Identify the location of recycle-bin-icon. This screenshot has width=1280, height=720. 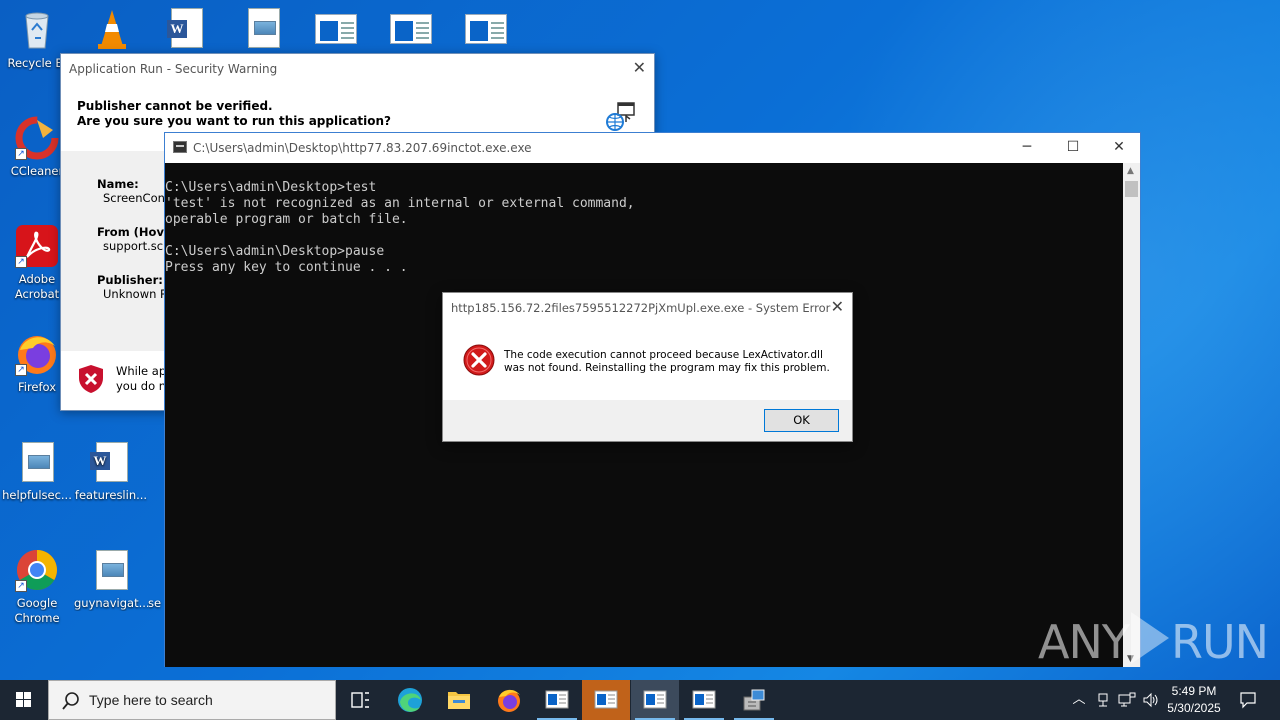
(37, 30).